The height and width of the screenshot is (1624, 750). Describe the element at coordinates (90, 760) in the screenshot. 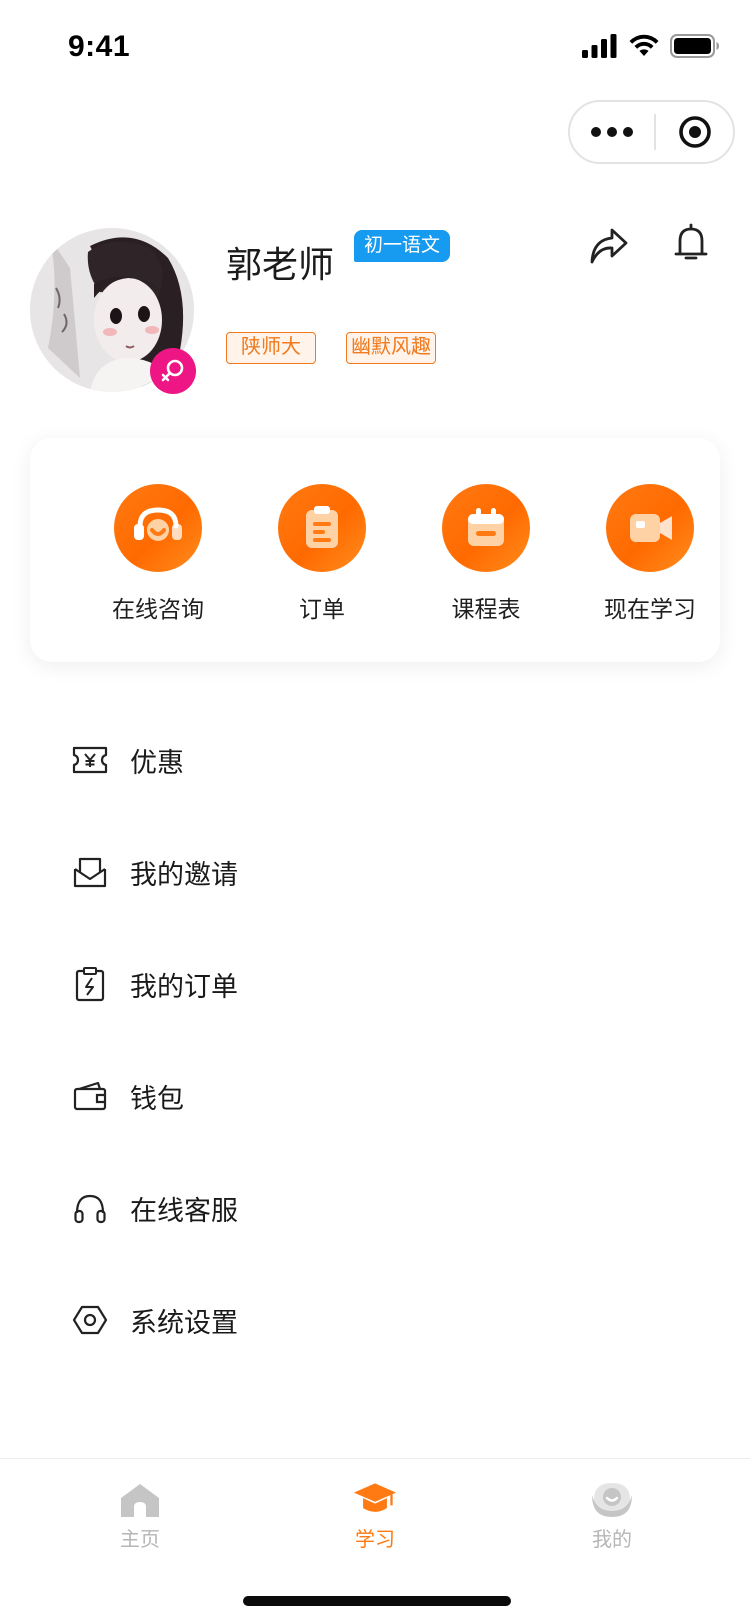

I see `coupon-yen-icon` at that location.